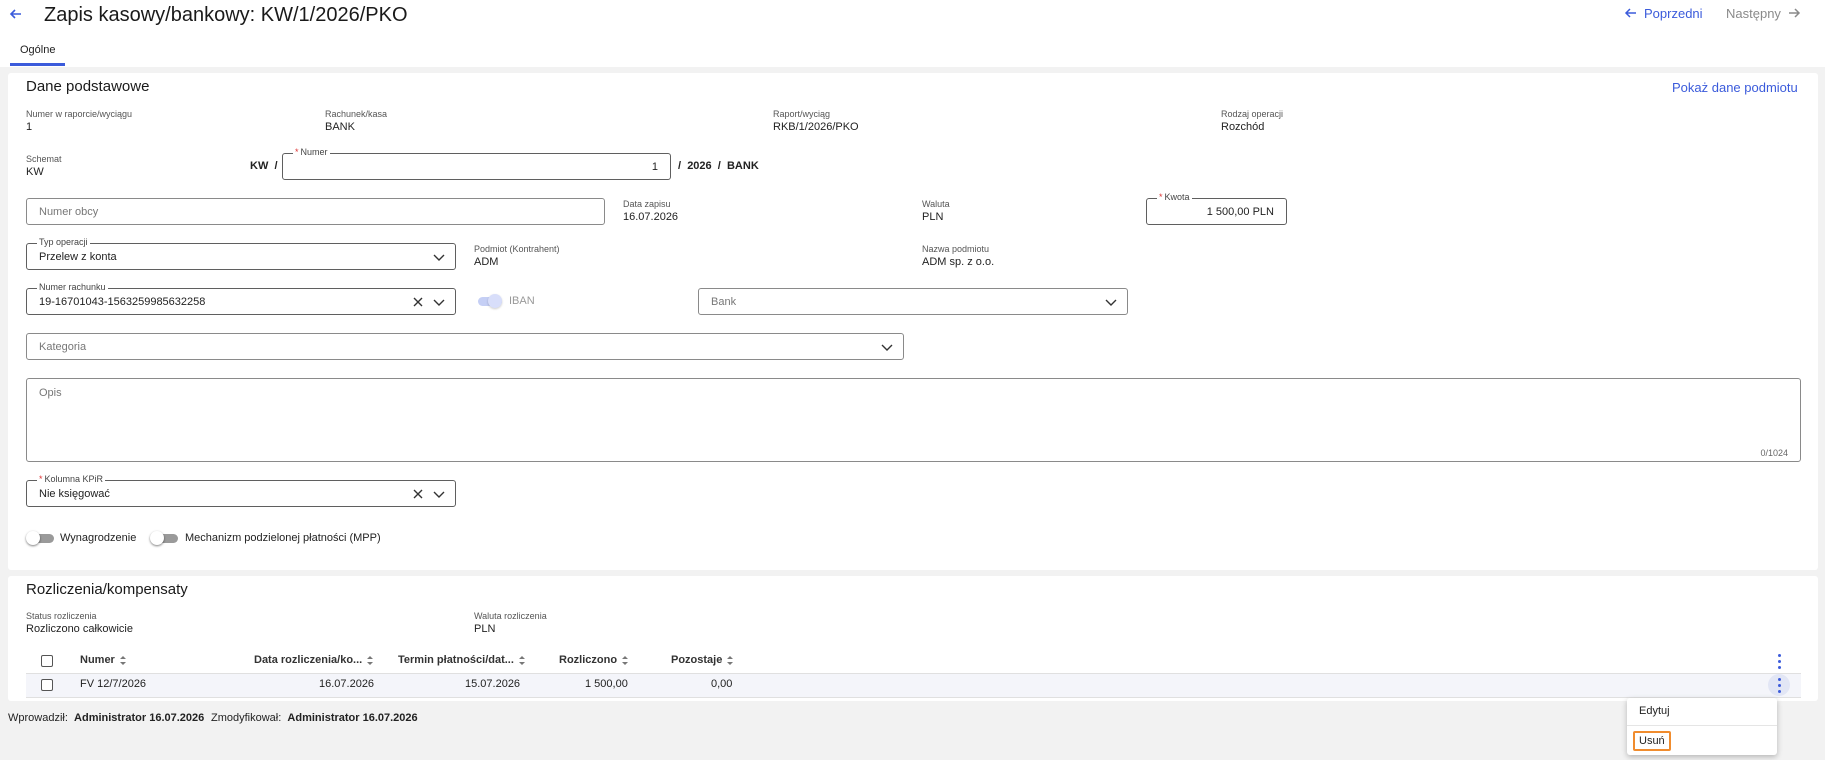  Describe the element at coordinates (606, 684) in the screenshot. I see `cell-rozliczono: 1 500,00` at that location.